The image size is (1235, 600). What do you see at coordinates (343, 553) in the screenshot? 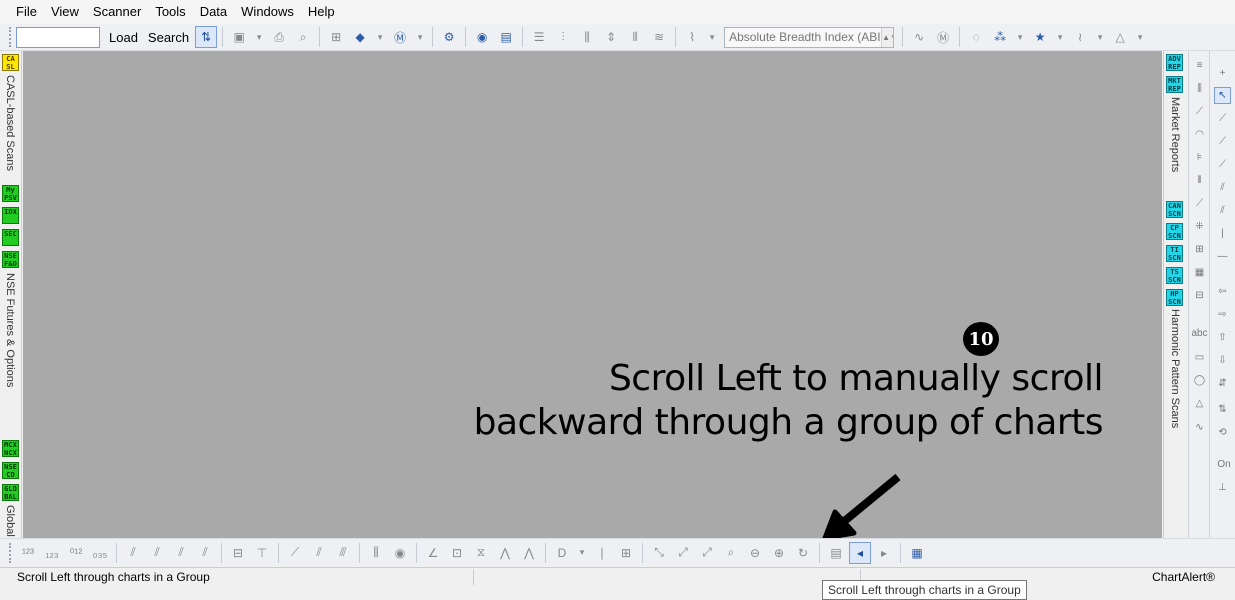
I see `fan3-icon: ⫻` at bounding box center [343, 553].